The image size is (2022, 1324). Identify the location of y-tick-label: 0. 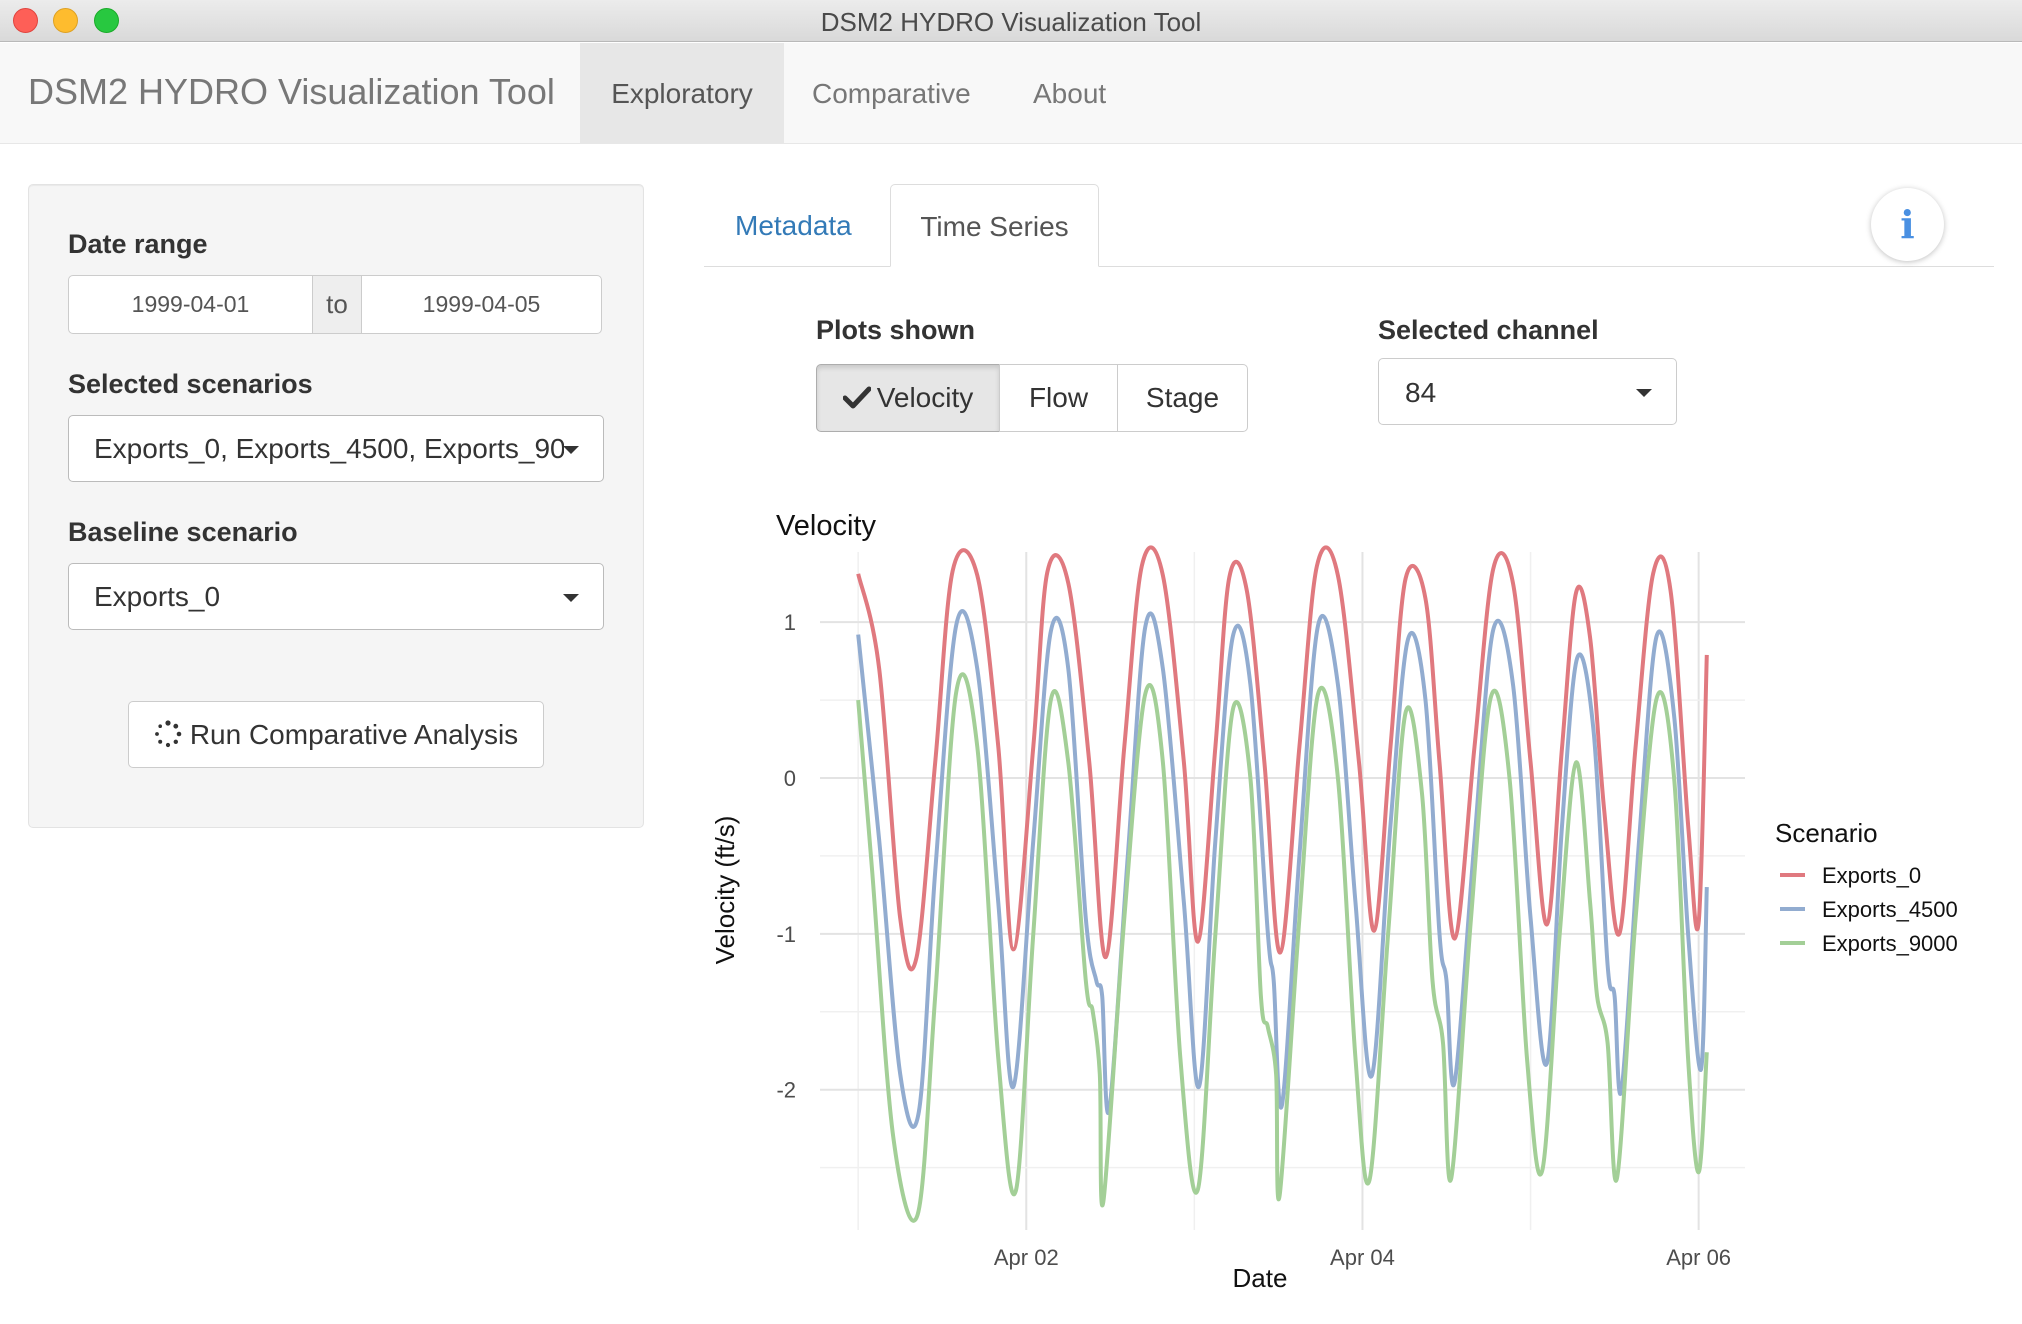
(790, 778).